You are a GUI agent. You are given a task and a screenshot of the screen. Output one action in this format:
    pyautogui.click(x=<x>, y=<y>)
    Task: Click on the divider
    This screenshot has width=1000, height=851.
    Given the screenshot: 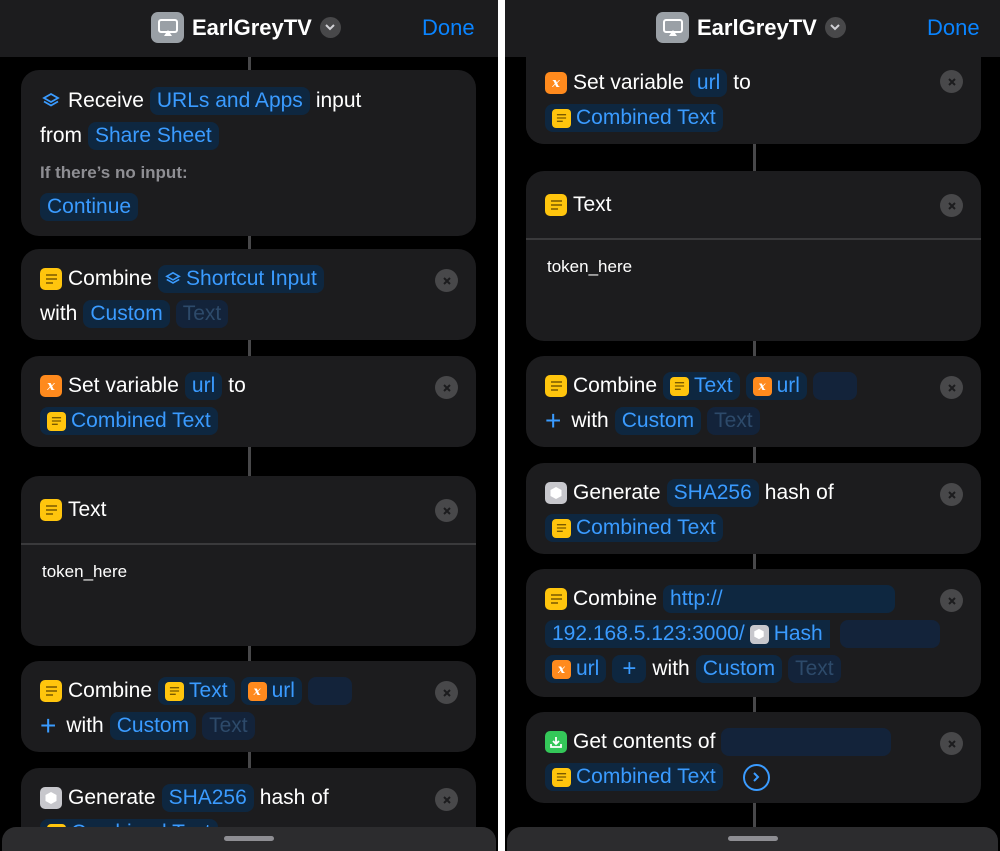 What is the action you would take?
    pyautogui.click(x=248, y=544)
    